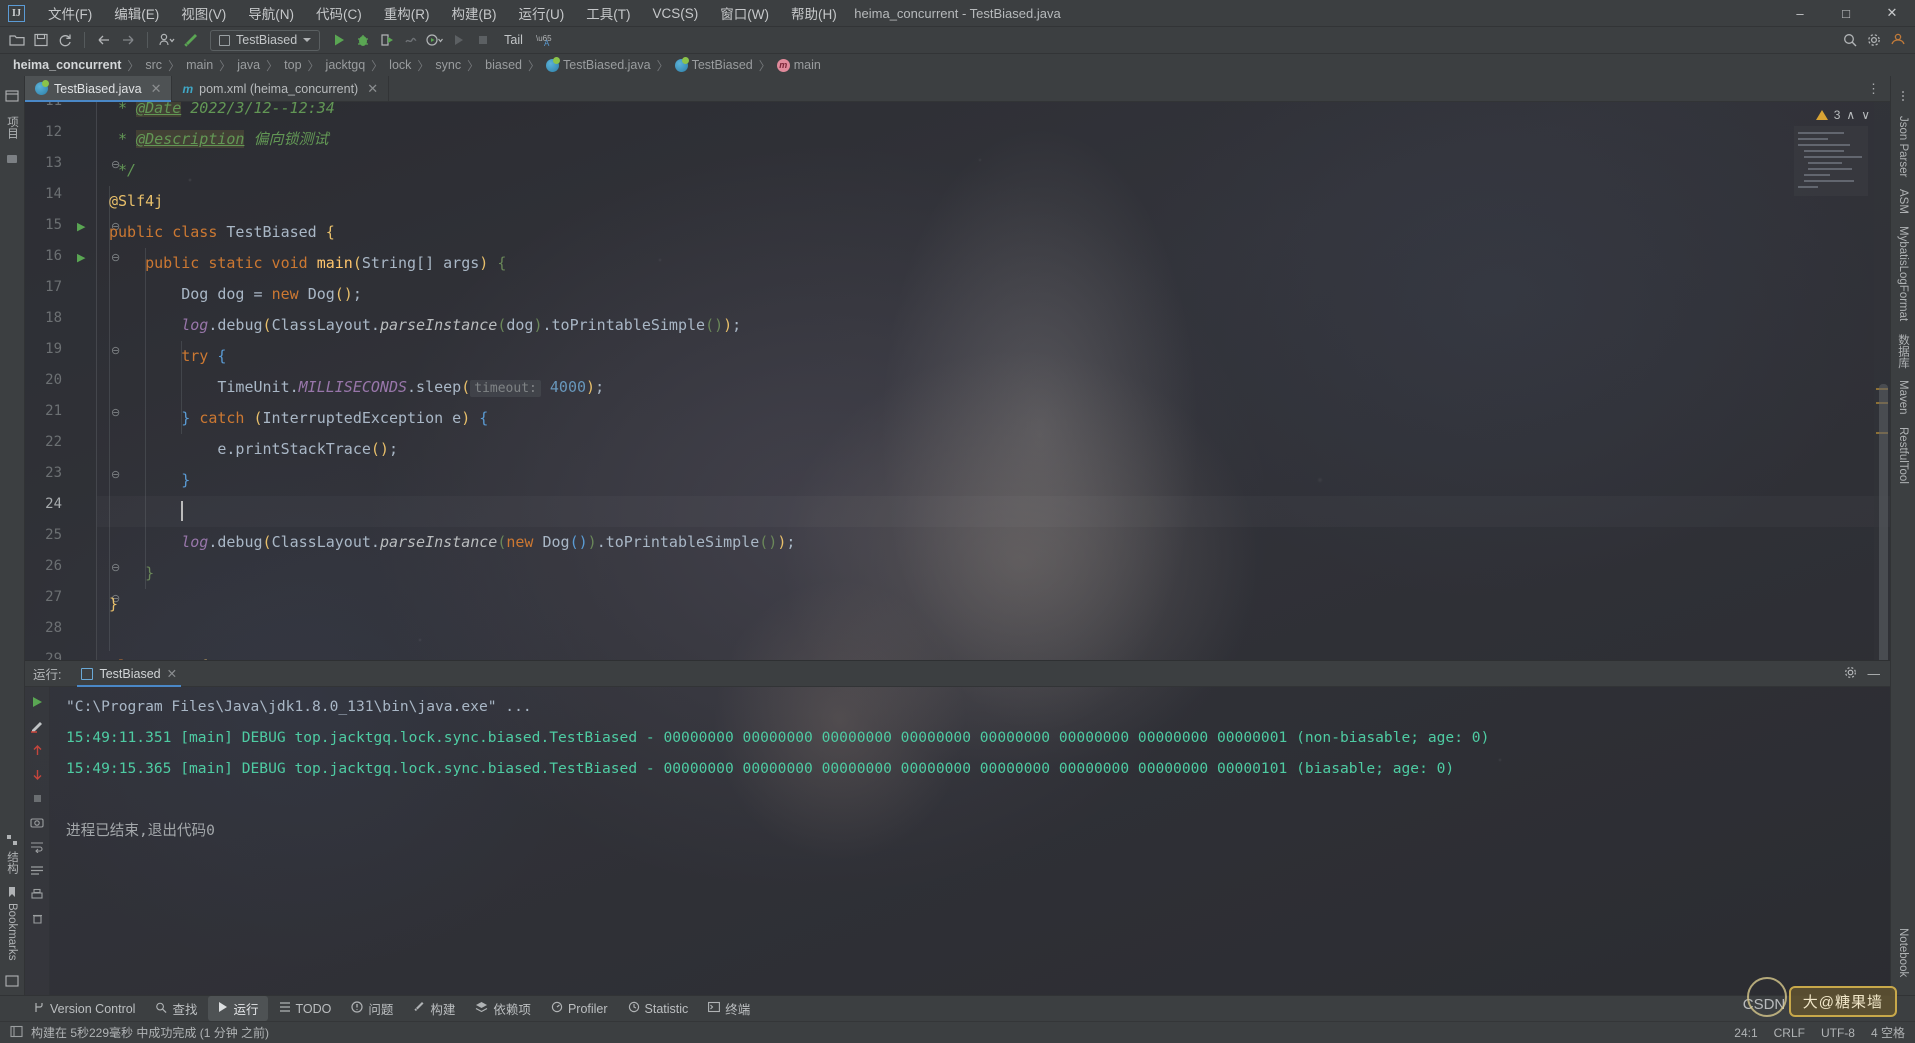 This screenshot has width=1915, height=1043. I want to click on forward-arrow-icon, so click(128, 40).